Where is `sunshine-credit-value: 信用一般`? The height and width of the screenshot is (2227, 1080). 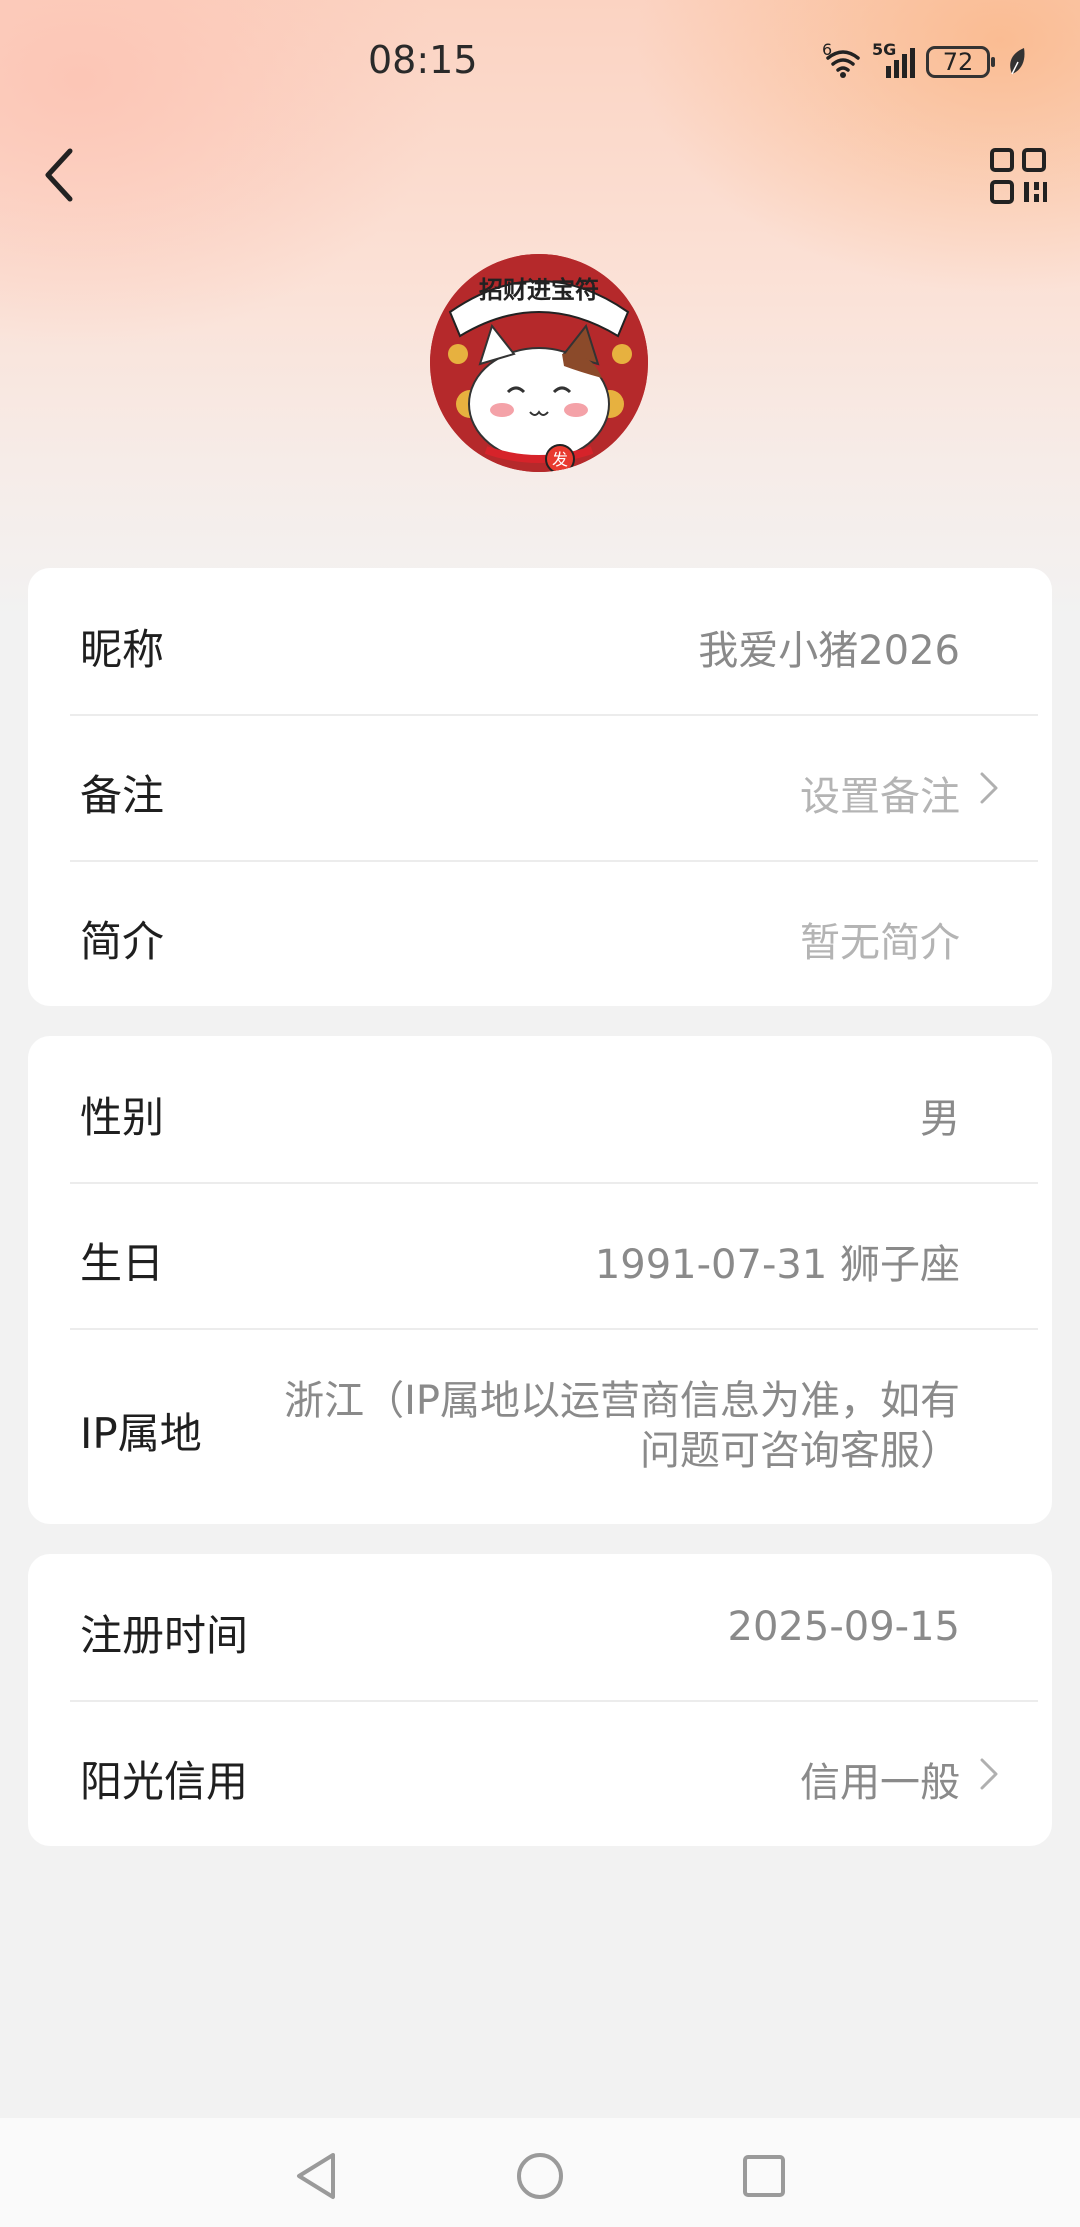 sunshine-credit-value: 信用一般 is located at coordinates (880, 1783).